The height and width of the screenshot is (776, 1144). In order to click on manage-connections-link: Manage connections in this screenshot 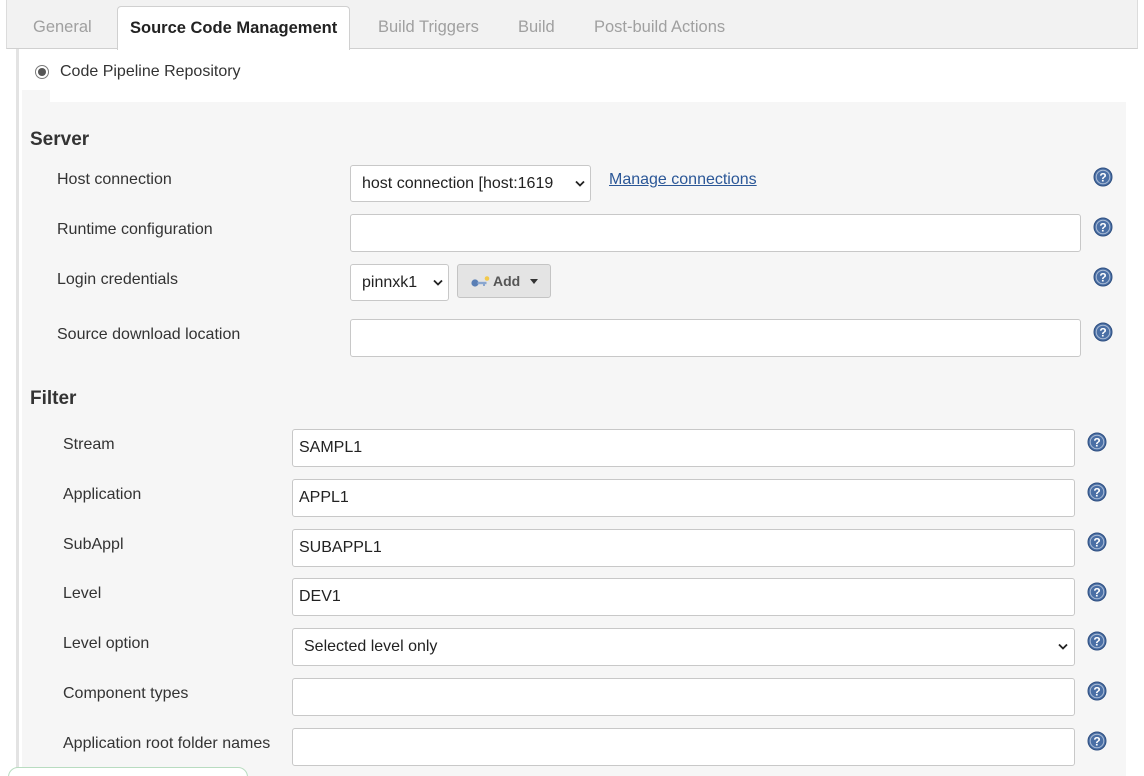, I will do `click(683, 180)`.